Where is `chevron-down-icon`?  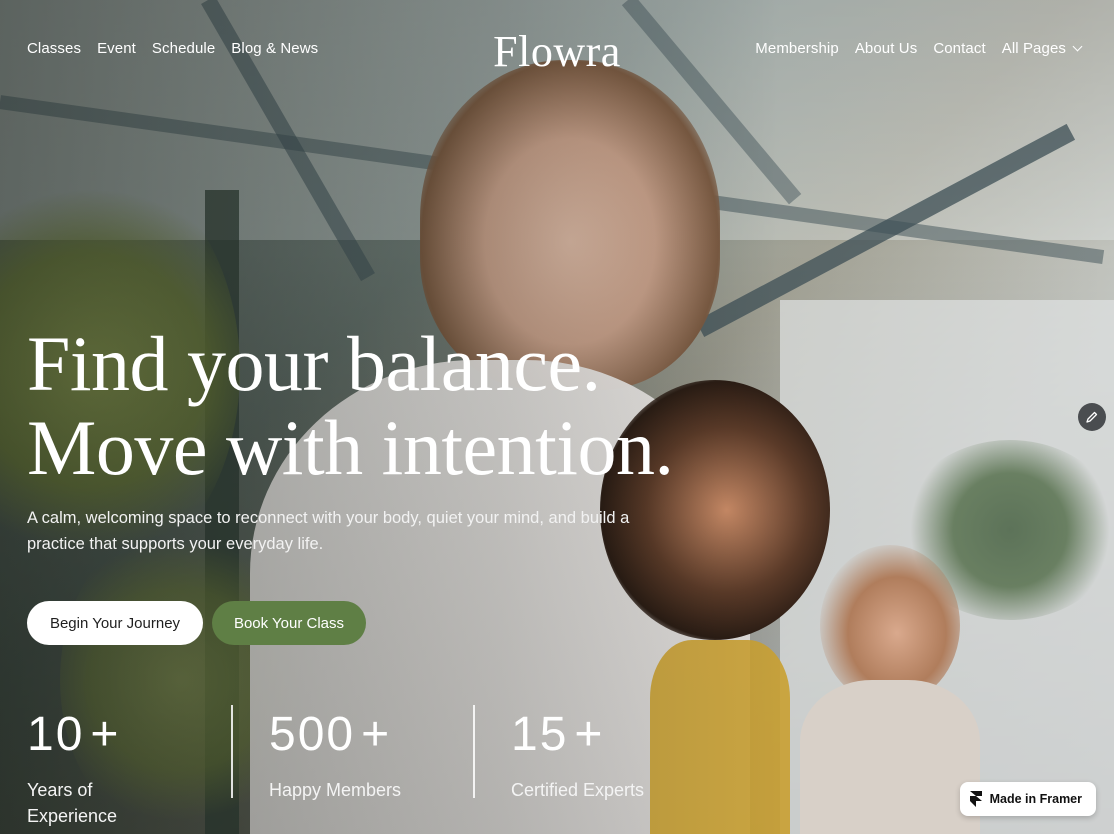 chevron-down-icon is located at coordinates (1077, 46).